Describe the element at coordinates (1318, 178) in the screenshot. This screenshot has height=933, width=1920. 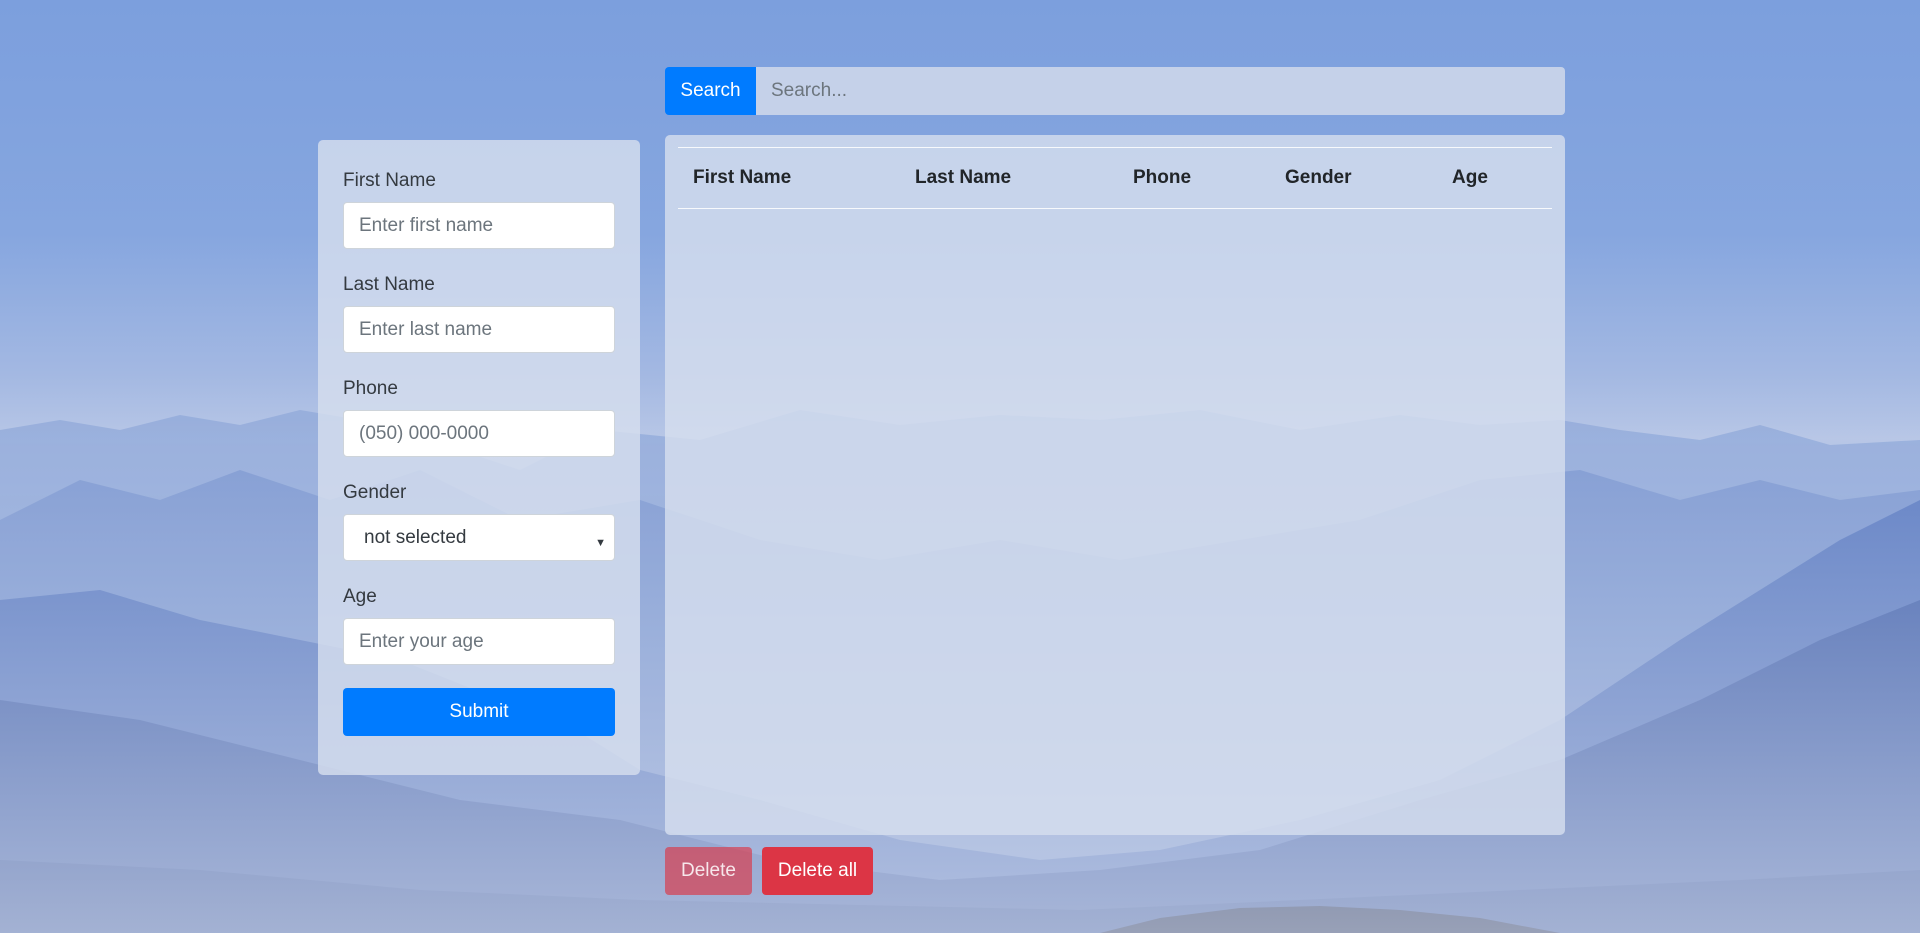
I see `column-header-gender: Gender` at that location.